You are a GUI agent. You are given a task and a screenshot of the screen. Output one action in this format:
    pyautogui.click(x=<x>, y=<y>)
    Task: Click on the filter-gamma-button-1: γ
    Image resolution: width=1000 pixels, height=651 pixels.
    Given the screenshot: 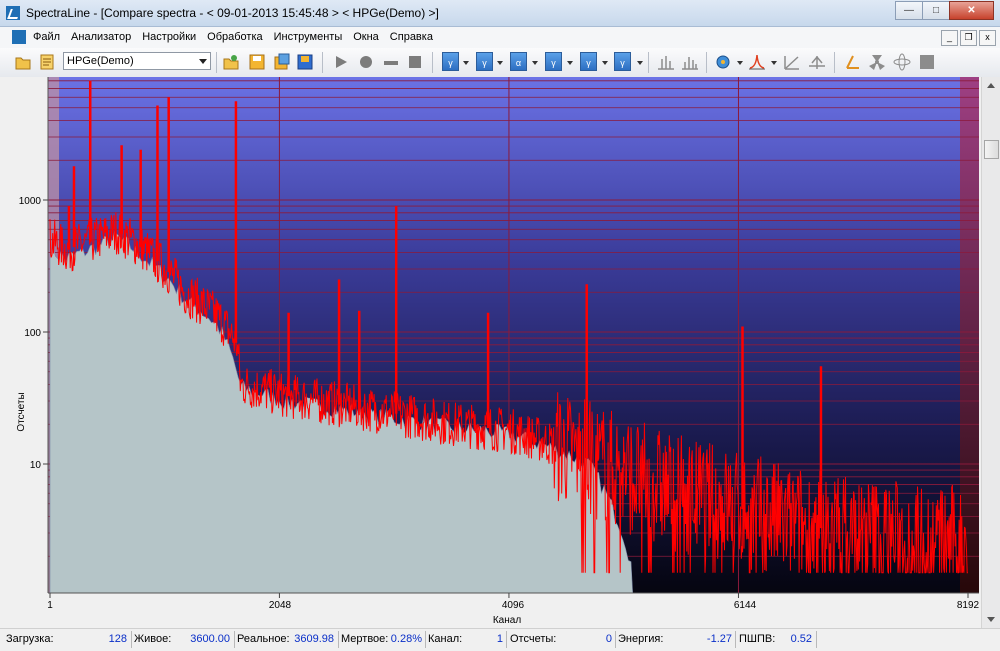 What is the action you would take?
    pyautogui.click(x=450, y=61)
    